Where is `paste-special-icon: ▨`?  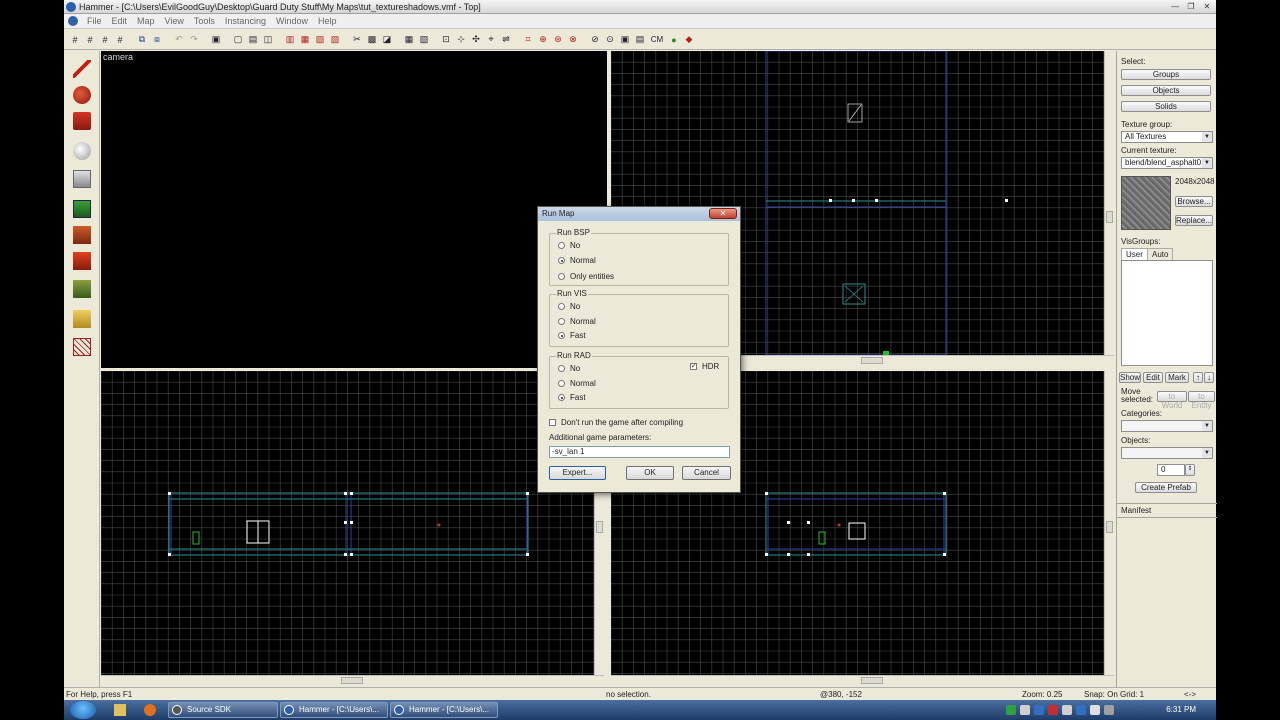 paste-special-icon: ▨ is located at coordinates (335, 40).